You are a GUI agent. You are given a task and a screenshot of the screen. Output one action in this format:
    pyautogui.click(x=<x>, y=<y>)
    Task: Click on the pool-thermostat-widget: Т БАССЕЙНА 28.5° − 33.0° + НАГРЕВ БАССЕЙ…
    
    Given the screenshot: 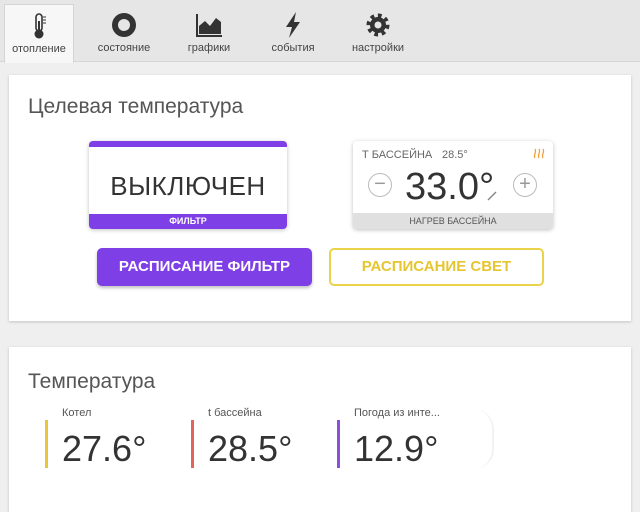 What is the action you would take?
    pyautogui.click(x=453, y=185)
    